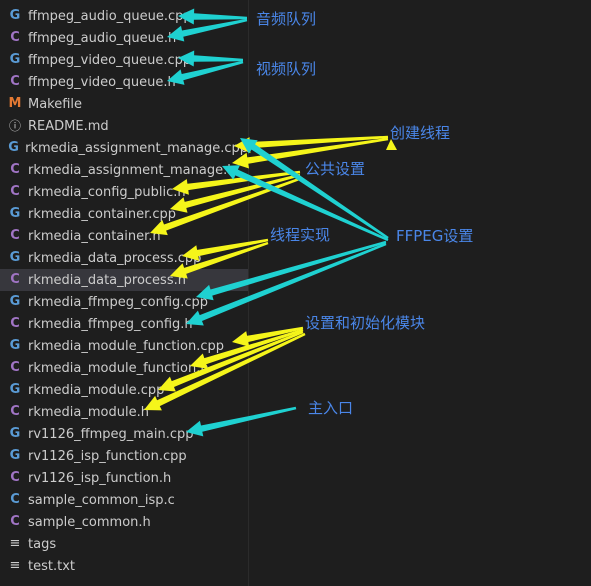 The image size is (591, 586). Describe the element at coordinates (205, 72) in the screenshot. I see `cyan-arrow-video-h` at that location.